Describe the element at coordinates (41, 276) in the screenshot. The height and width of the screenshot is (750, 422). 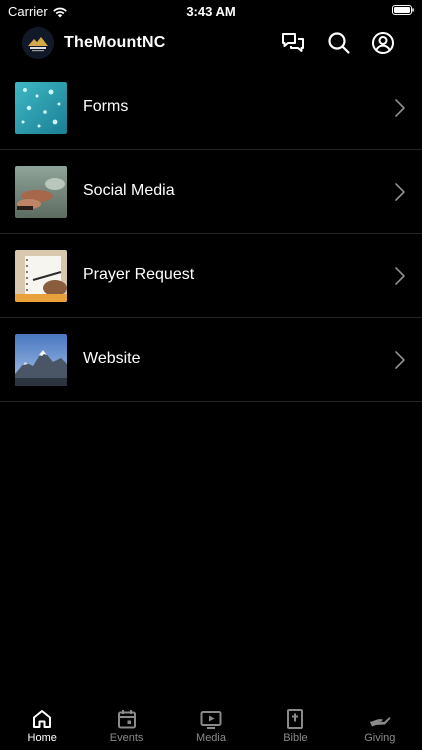
I see `notebook-image` at that location.